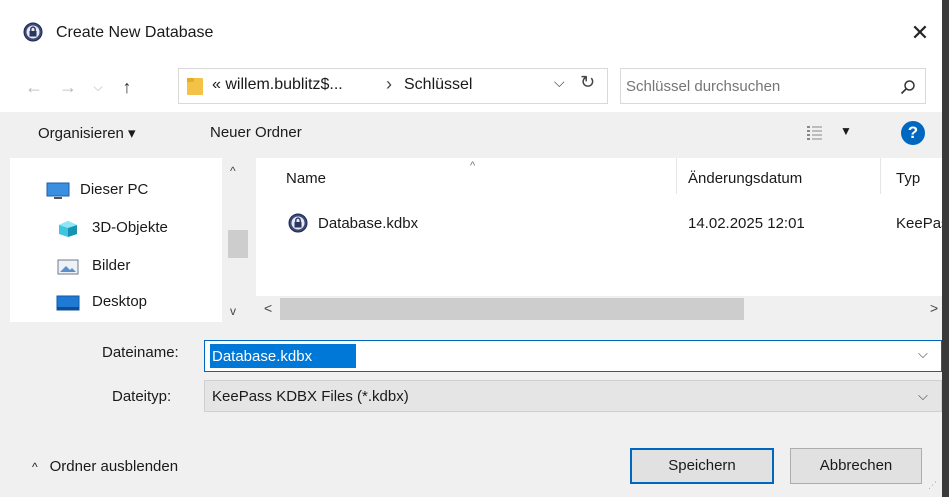 The width and height of the screenshot is (949, 497). I want to click on pictures-icon, so click(68, 267).